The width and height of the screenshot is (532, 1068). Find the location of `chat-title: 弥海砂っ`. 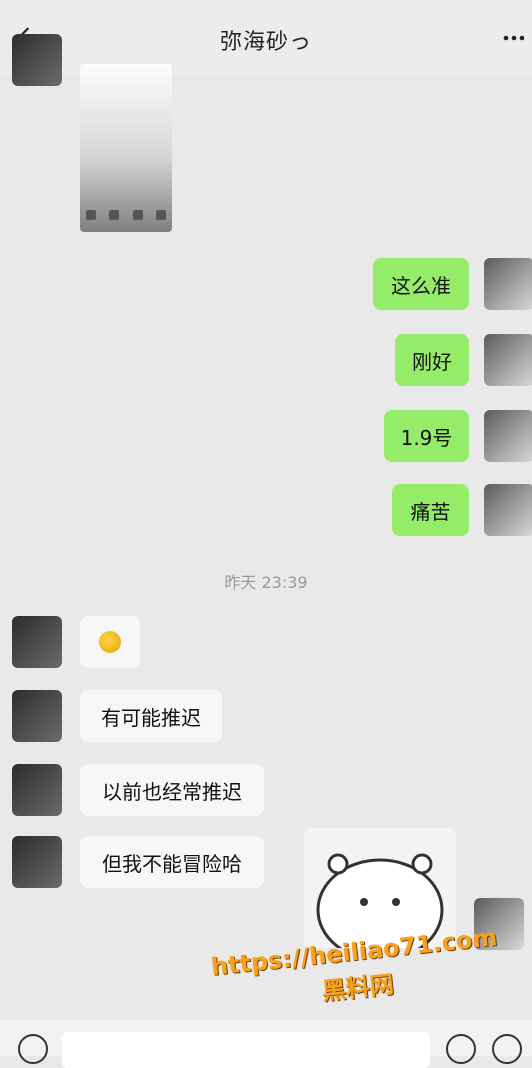

chat-title: 弥海砂っ is located at coordinates (265, 42).